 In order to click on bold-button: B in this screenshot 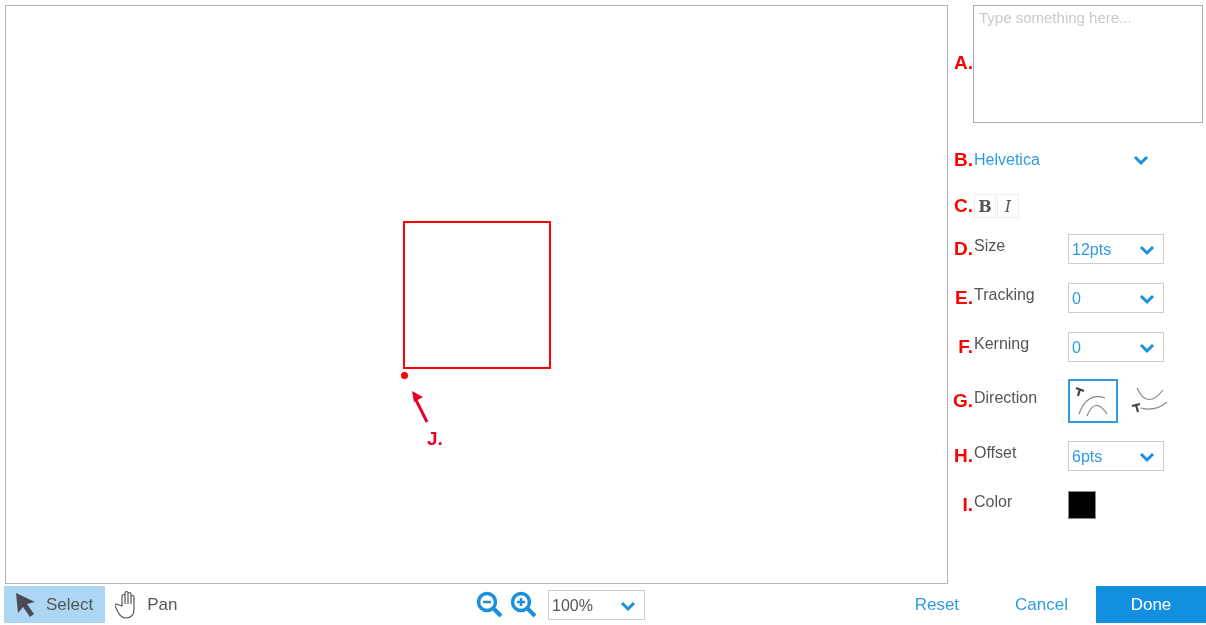, I will do `click(985, 206)`.